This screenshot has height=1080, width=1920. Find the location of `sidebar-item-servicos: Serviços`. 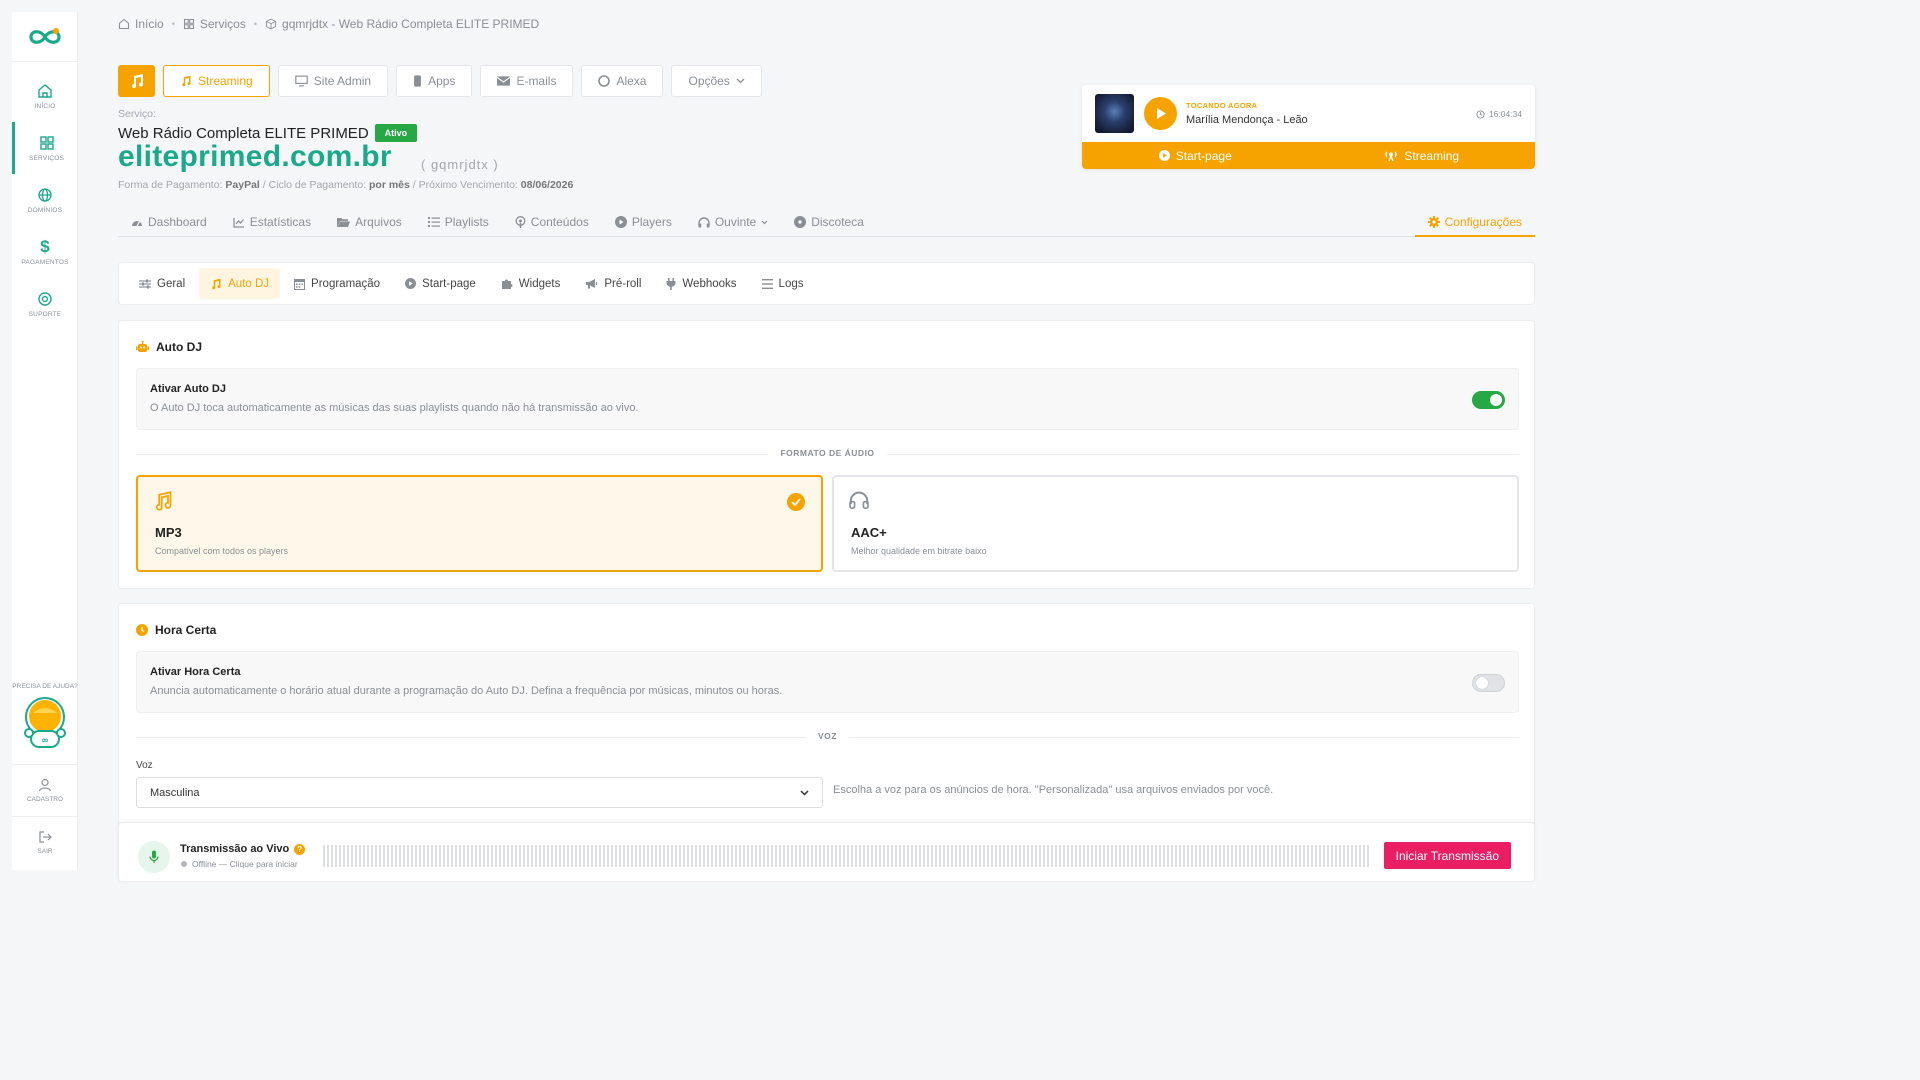

sidebar-item-servicos: Serviços is located at coordinates (45, 148).